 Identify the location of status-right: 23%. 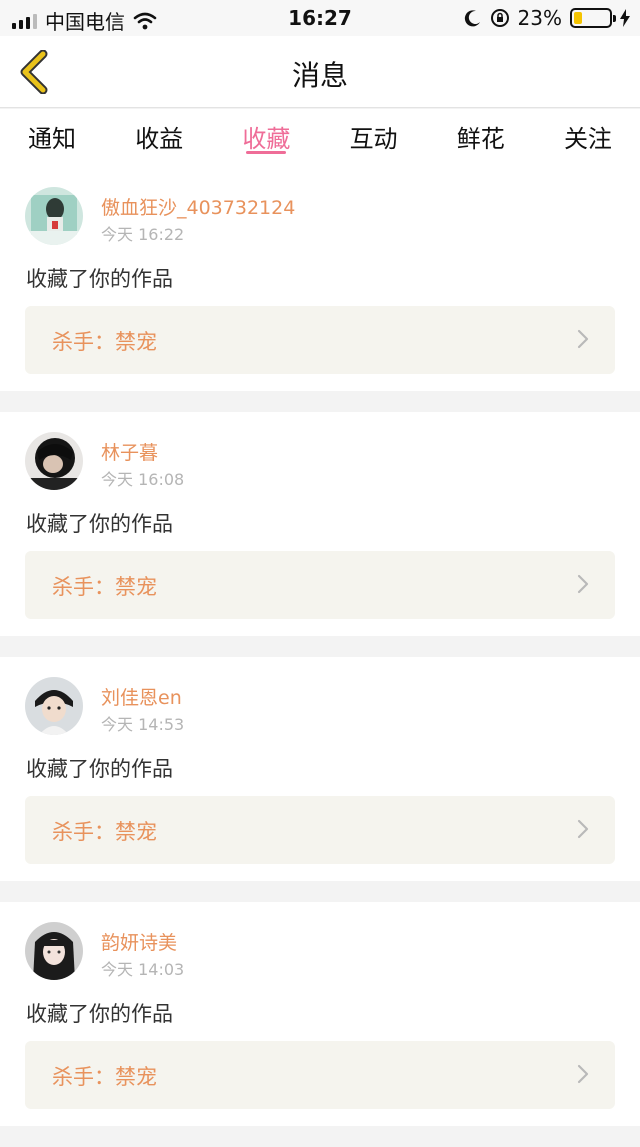
(547, 18).